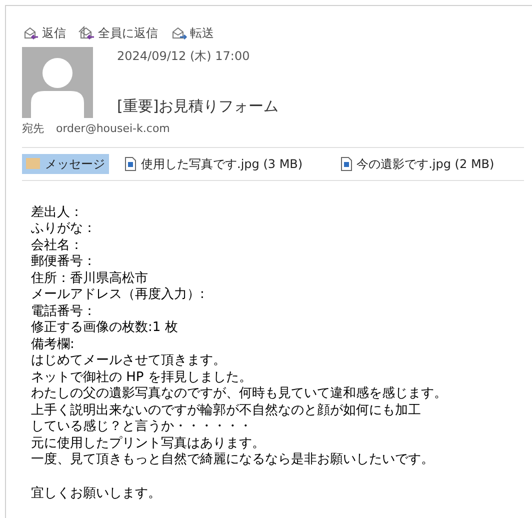  I want to click on body-line: 宜しくお願いします。, so click(96, 494).